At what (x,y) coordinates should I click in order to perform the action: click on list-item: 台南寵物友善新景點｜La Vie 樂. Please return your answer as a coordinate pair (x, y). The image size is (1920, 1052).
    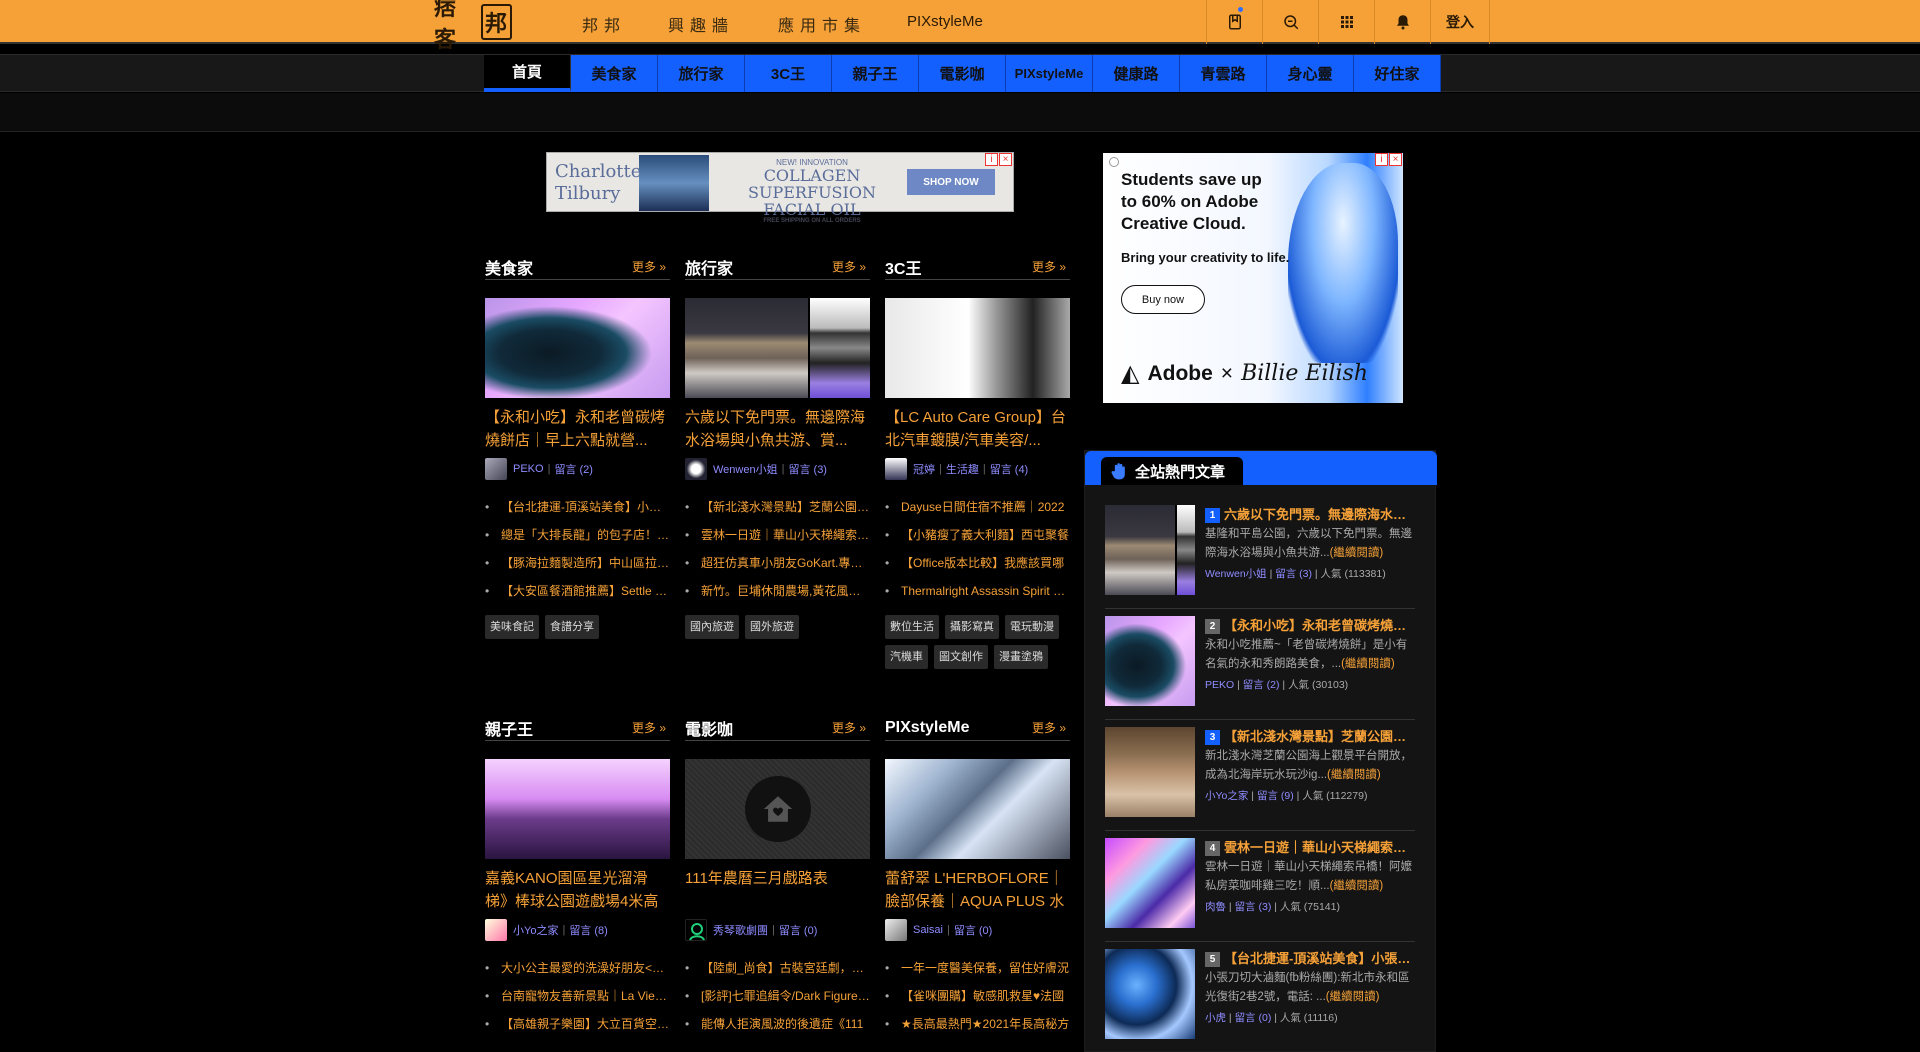
    Looking at the image, I should click on (577, 996).